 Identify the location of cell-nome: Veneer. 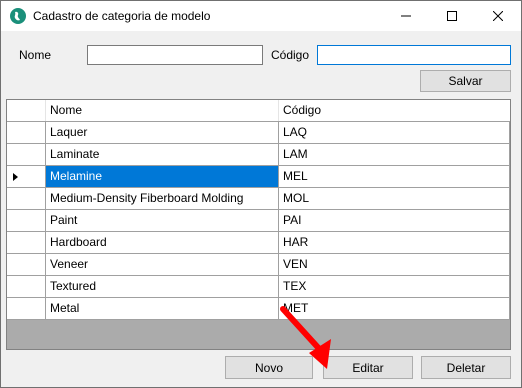
(162, 265).